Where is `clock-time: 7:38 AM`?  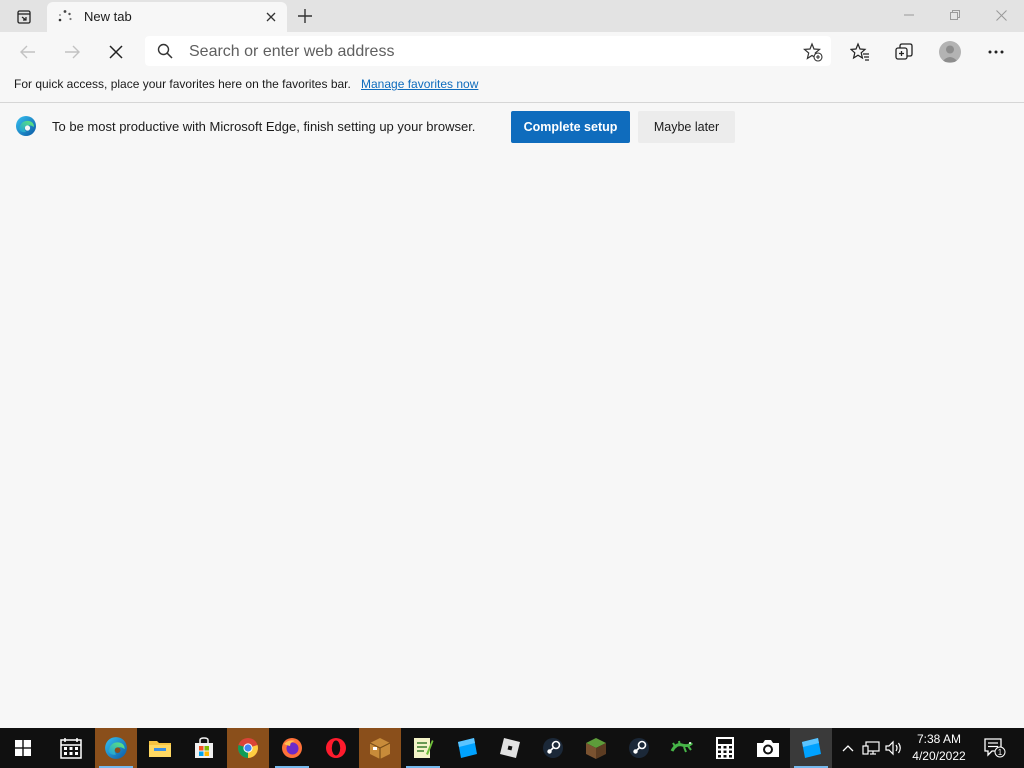
clock-time: 7:38 AM is located at coordinates (939, 739).